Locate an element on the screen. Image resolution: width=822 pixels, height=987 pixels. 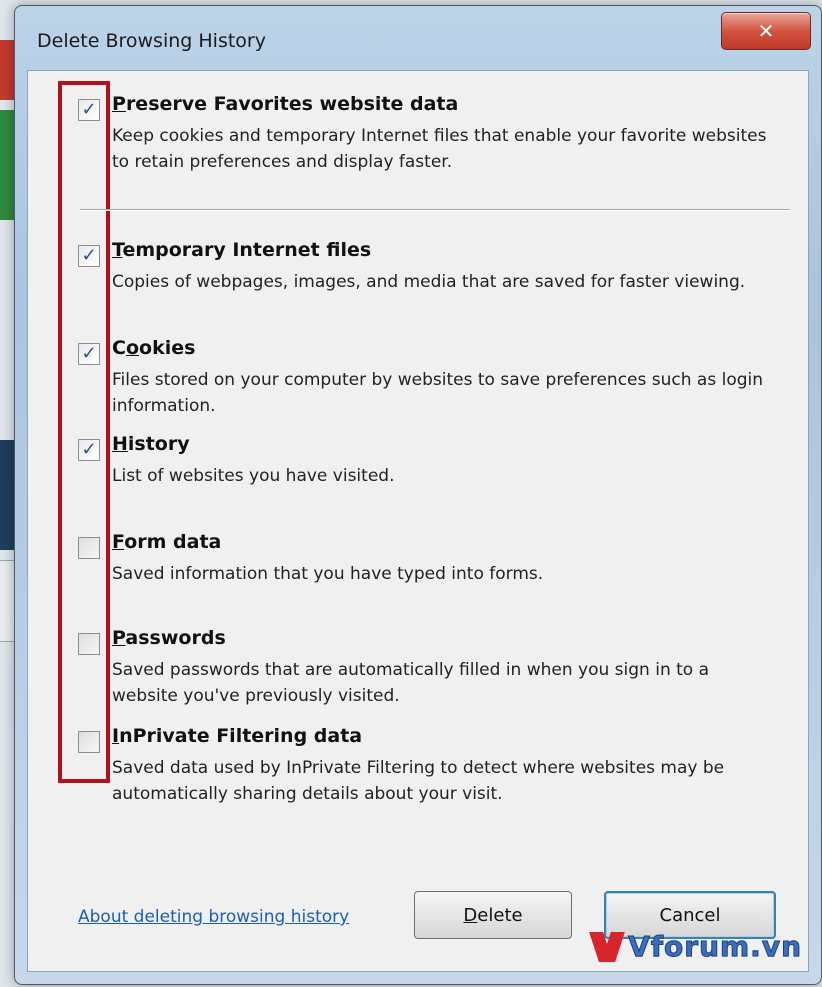
history-checkbox: ✓ is located at coordinates (89, 450).